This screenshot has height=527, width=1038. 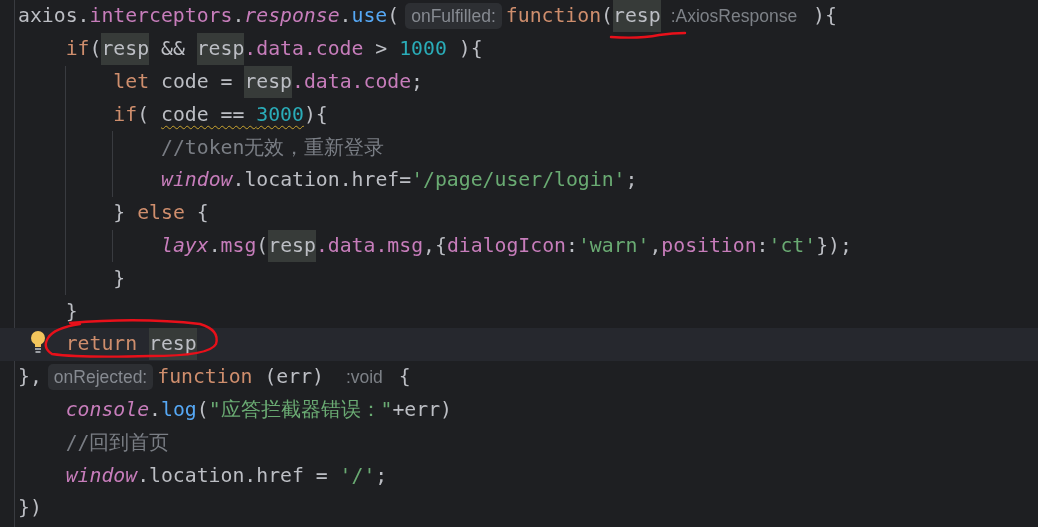 What do you see at coordinates (734, 16) in the screenshot?
I see `type-hint: :AxiosResponse` at bounding box center [734, 16].